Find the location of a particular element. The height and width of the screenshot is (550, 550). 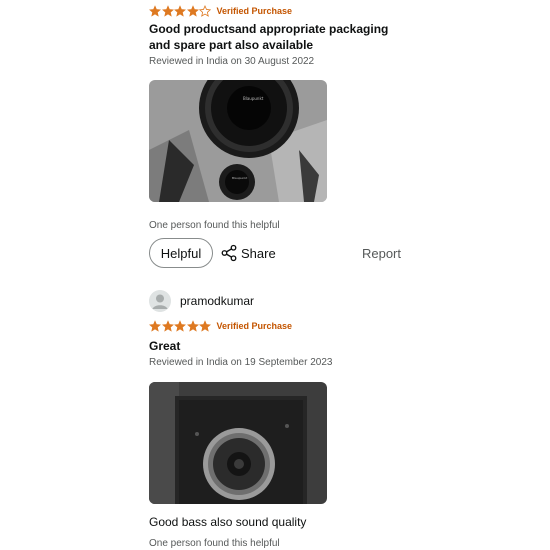

reviewer-profile: pramodkumar is located at coordinates (279, 301).